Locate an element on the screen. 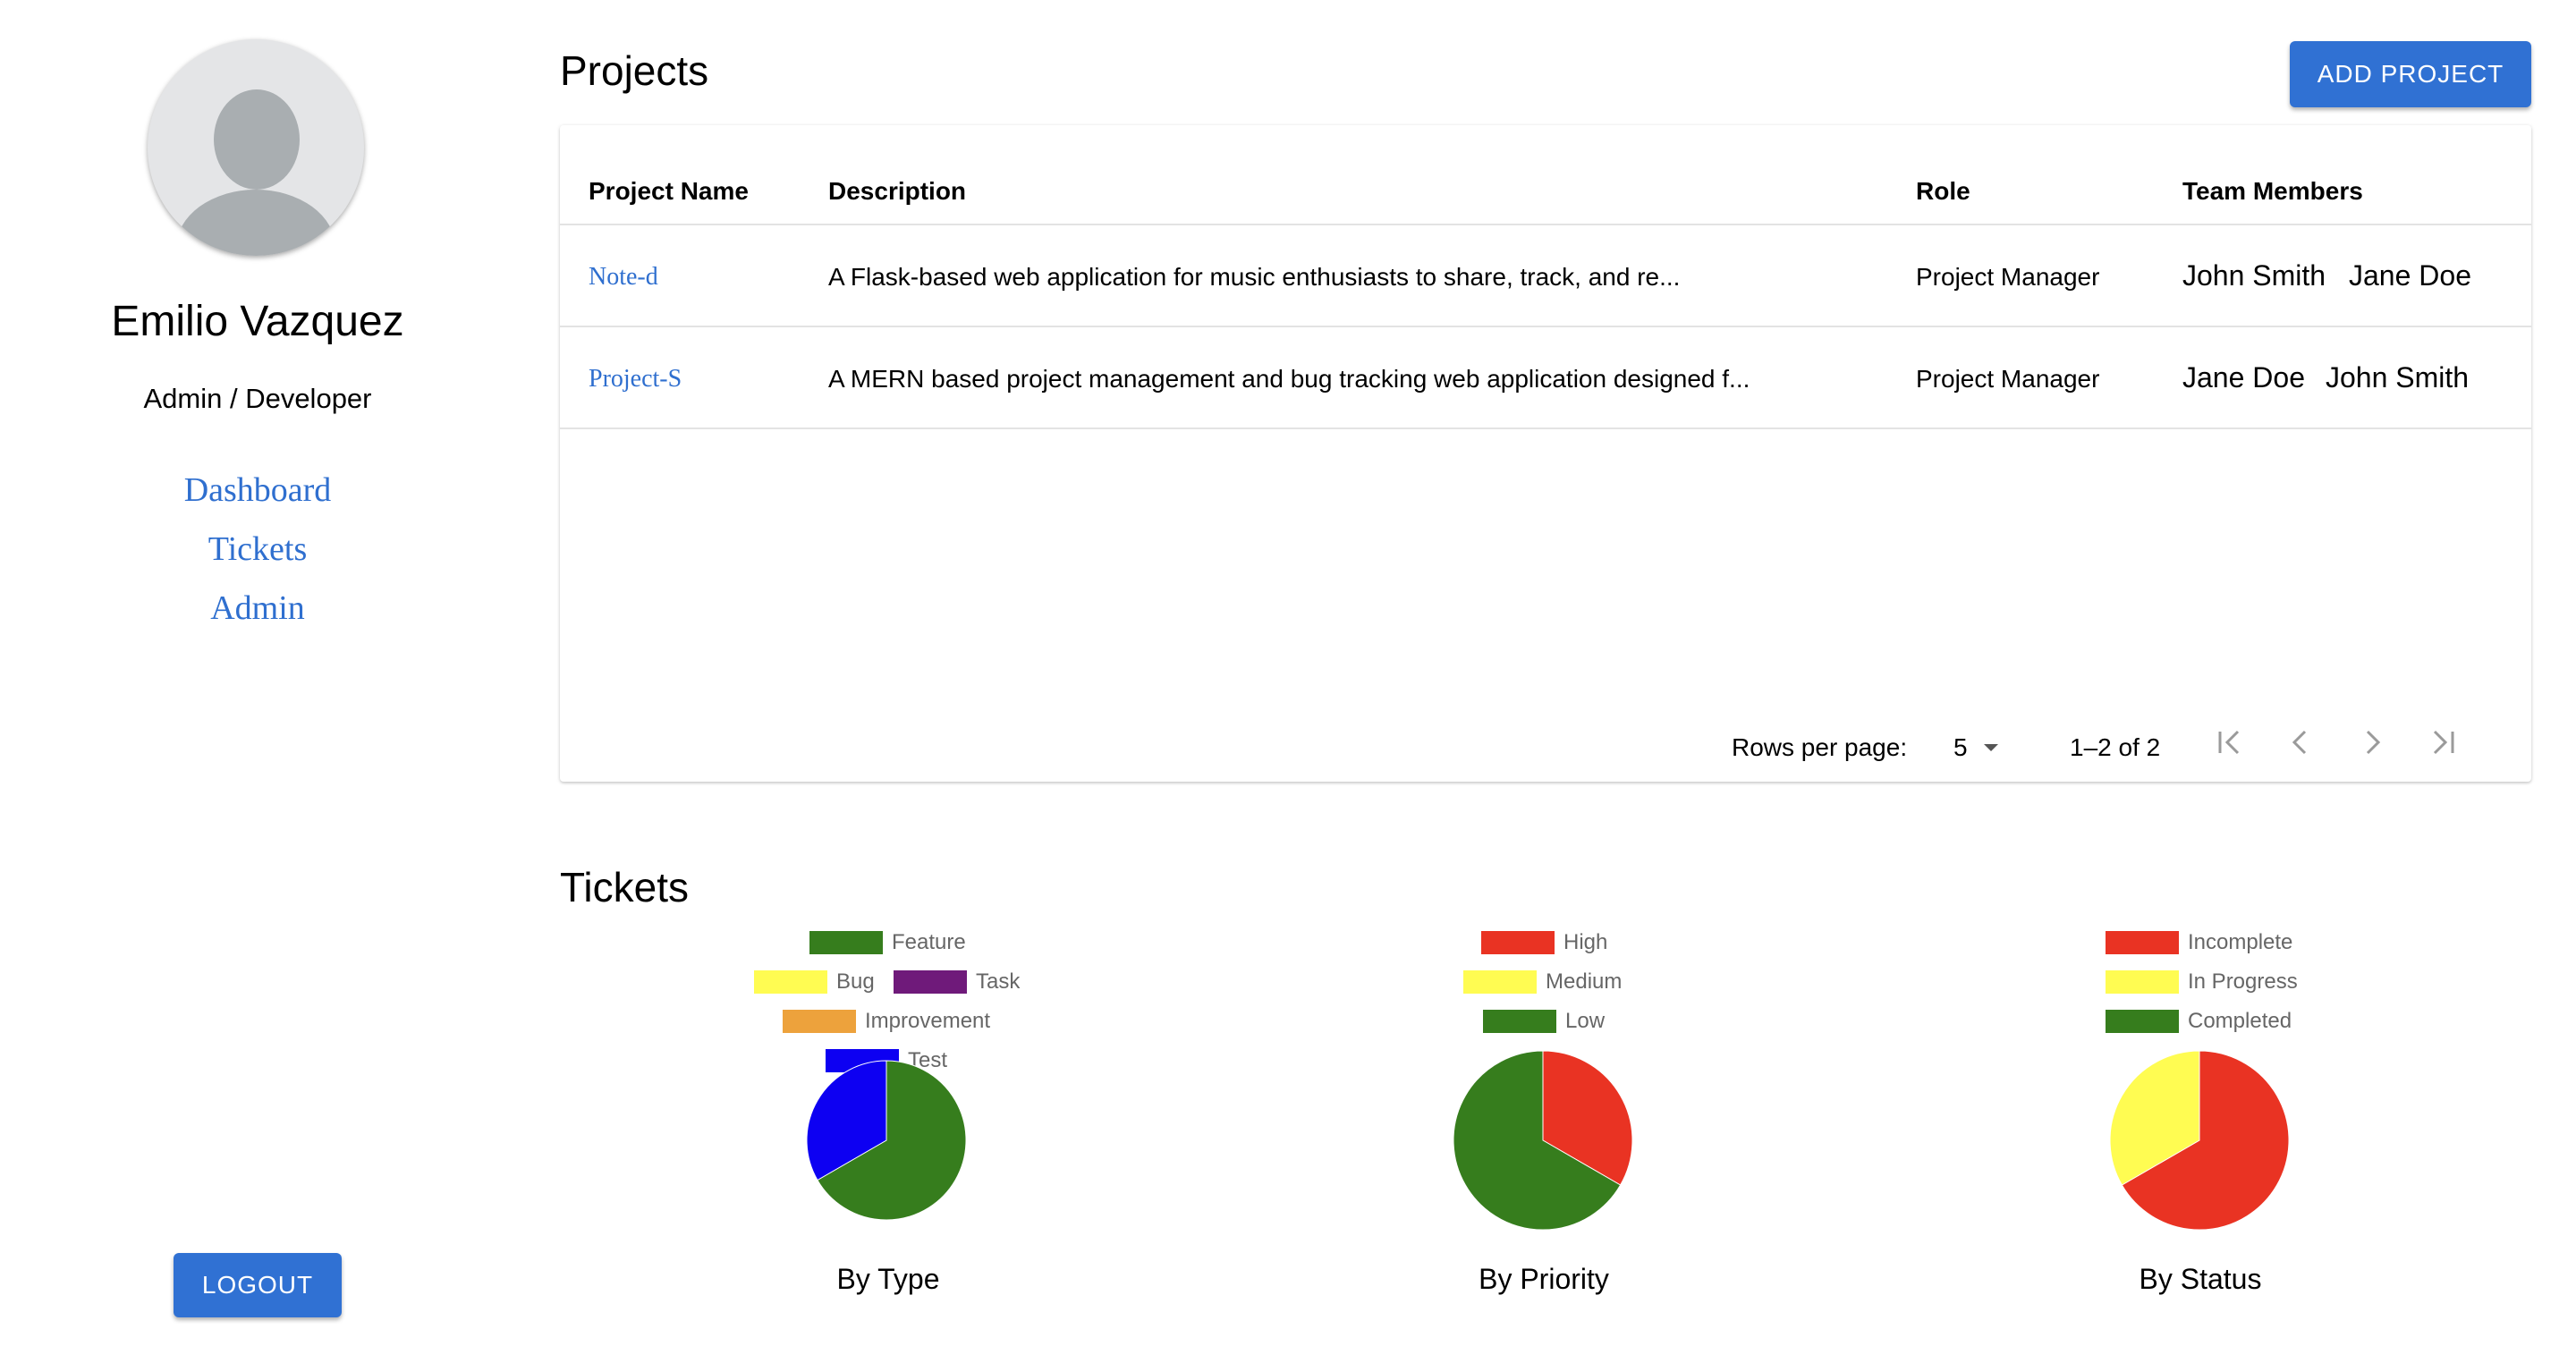 The width and height of the screenshot is (2576, 1363). user-role: Admin / Developer is located at coordinates (257, 399).